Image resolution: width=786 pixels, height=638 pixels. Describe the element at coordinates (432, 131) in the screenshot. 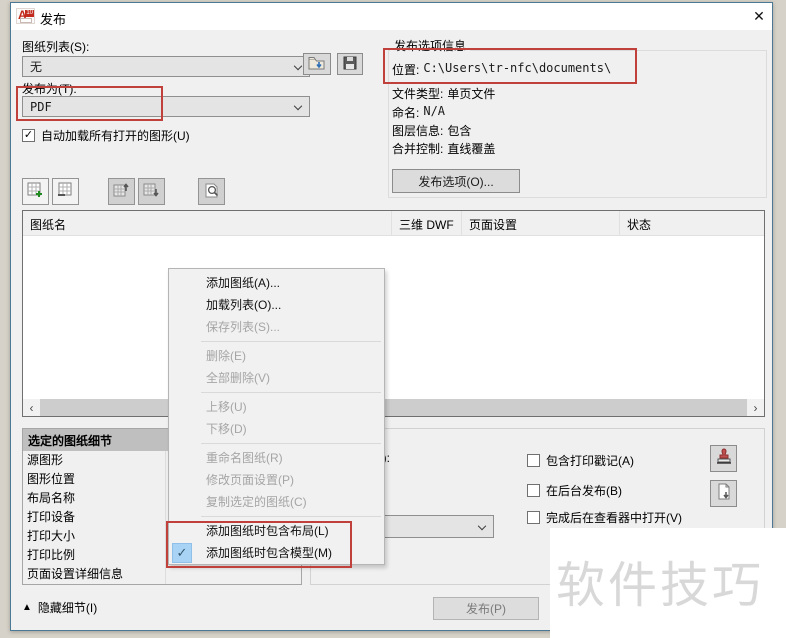

I see `info-layer: 图层信息: 包含` at that location.